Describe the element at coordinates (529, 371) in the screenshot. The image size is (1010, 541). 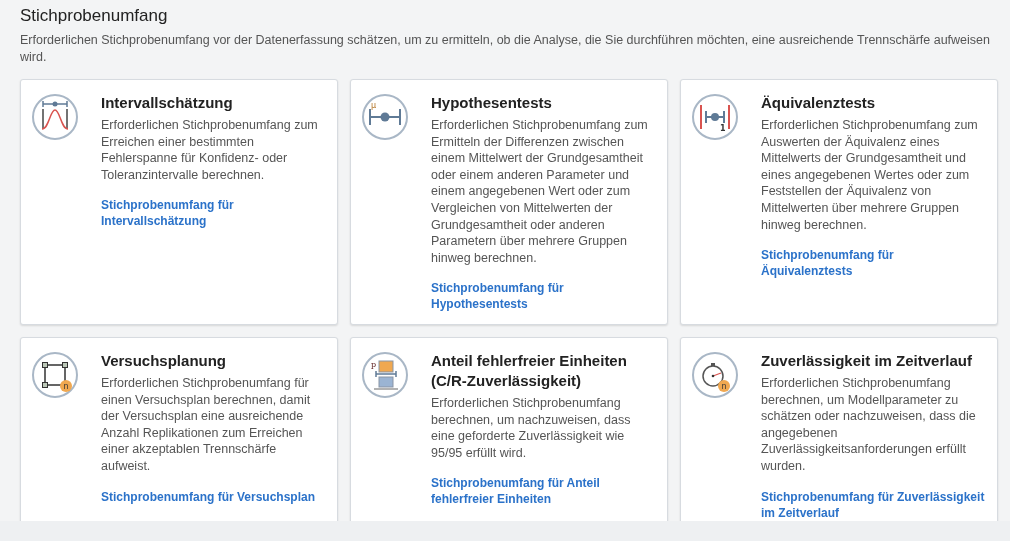
I see `card-title: Anteil fehlerfreier Einheiten (C/R-Zuverlässigkeit)` at that location.